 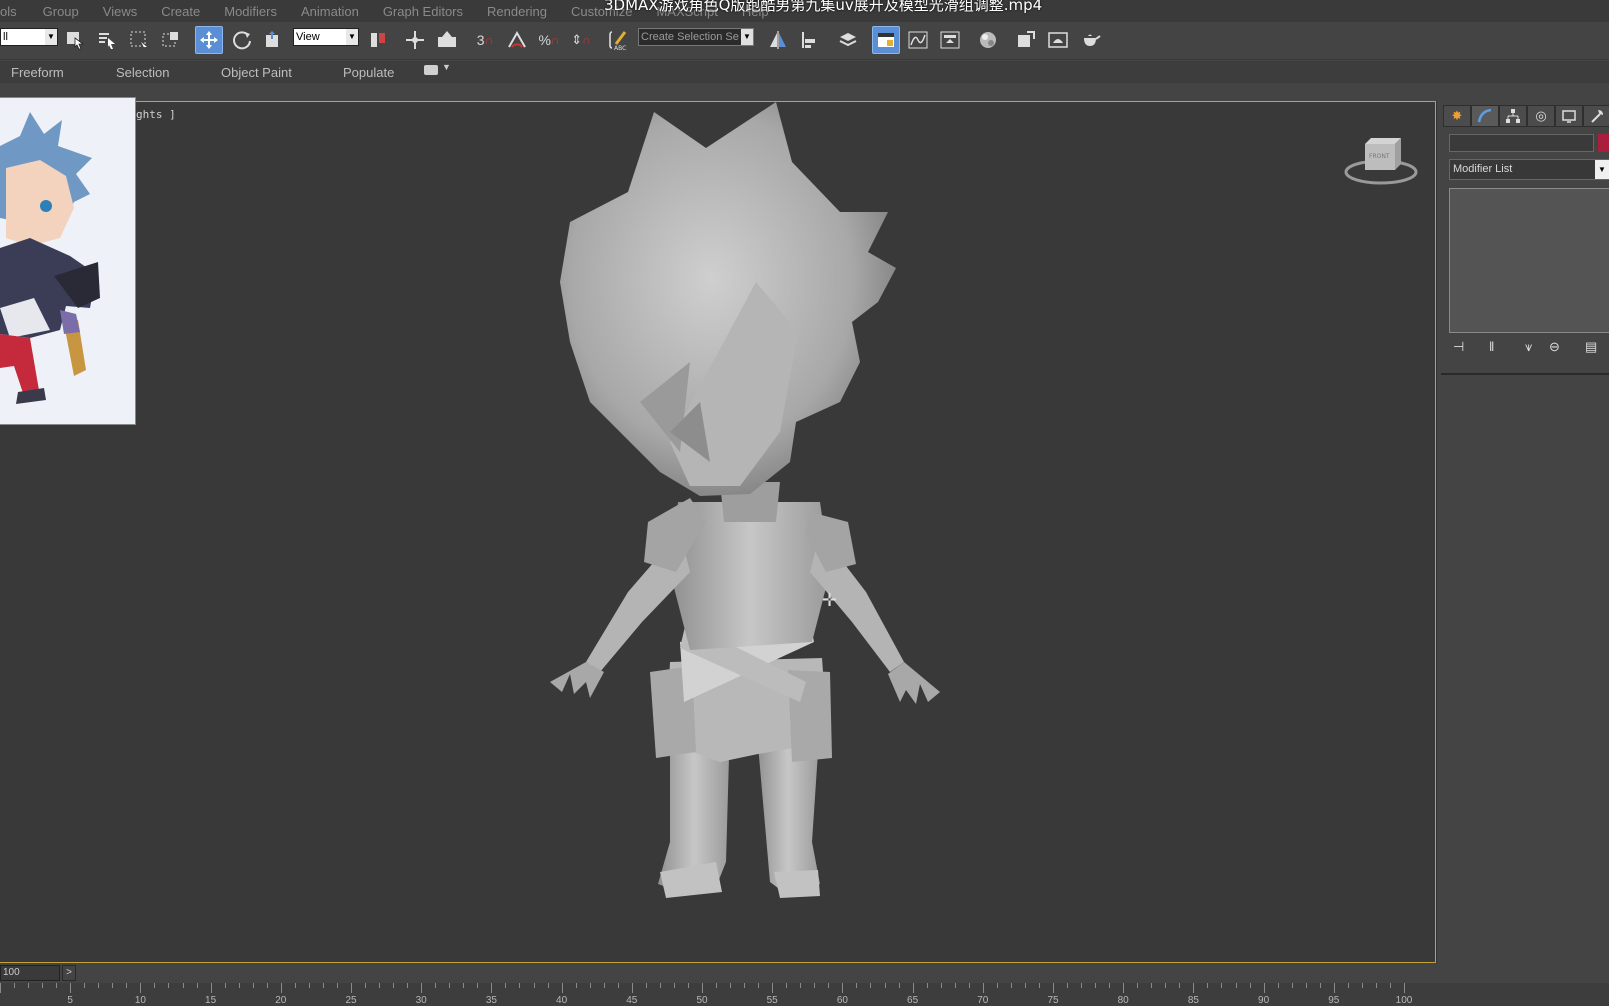 I want to click on manipulate-icon, so click(x=415, y=40).